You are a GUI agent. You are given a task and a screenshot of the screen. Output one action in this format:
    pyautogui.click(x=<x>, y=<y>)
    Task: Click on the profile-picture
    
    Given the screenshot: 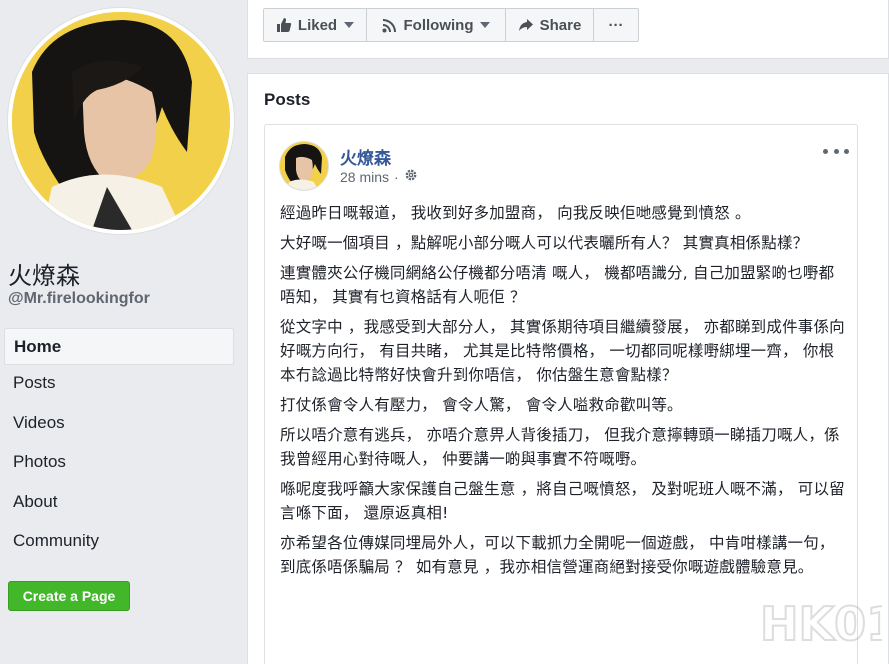 What is the action you would take?
    pyautogui.click(x=121, y=121)
    